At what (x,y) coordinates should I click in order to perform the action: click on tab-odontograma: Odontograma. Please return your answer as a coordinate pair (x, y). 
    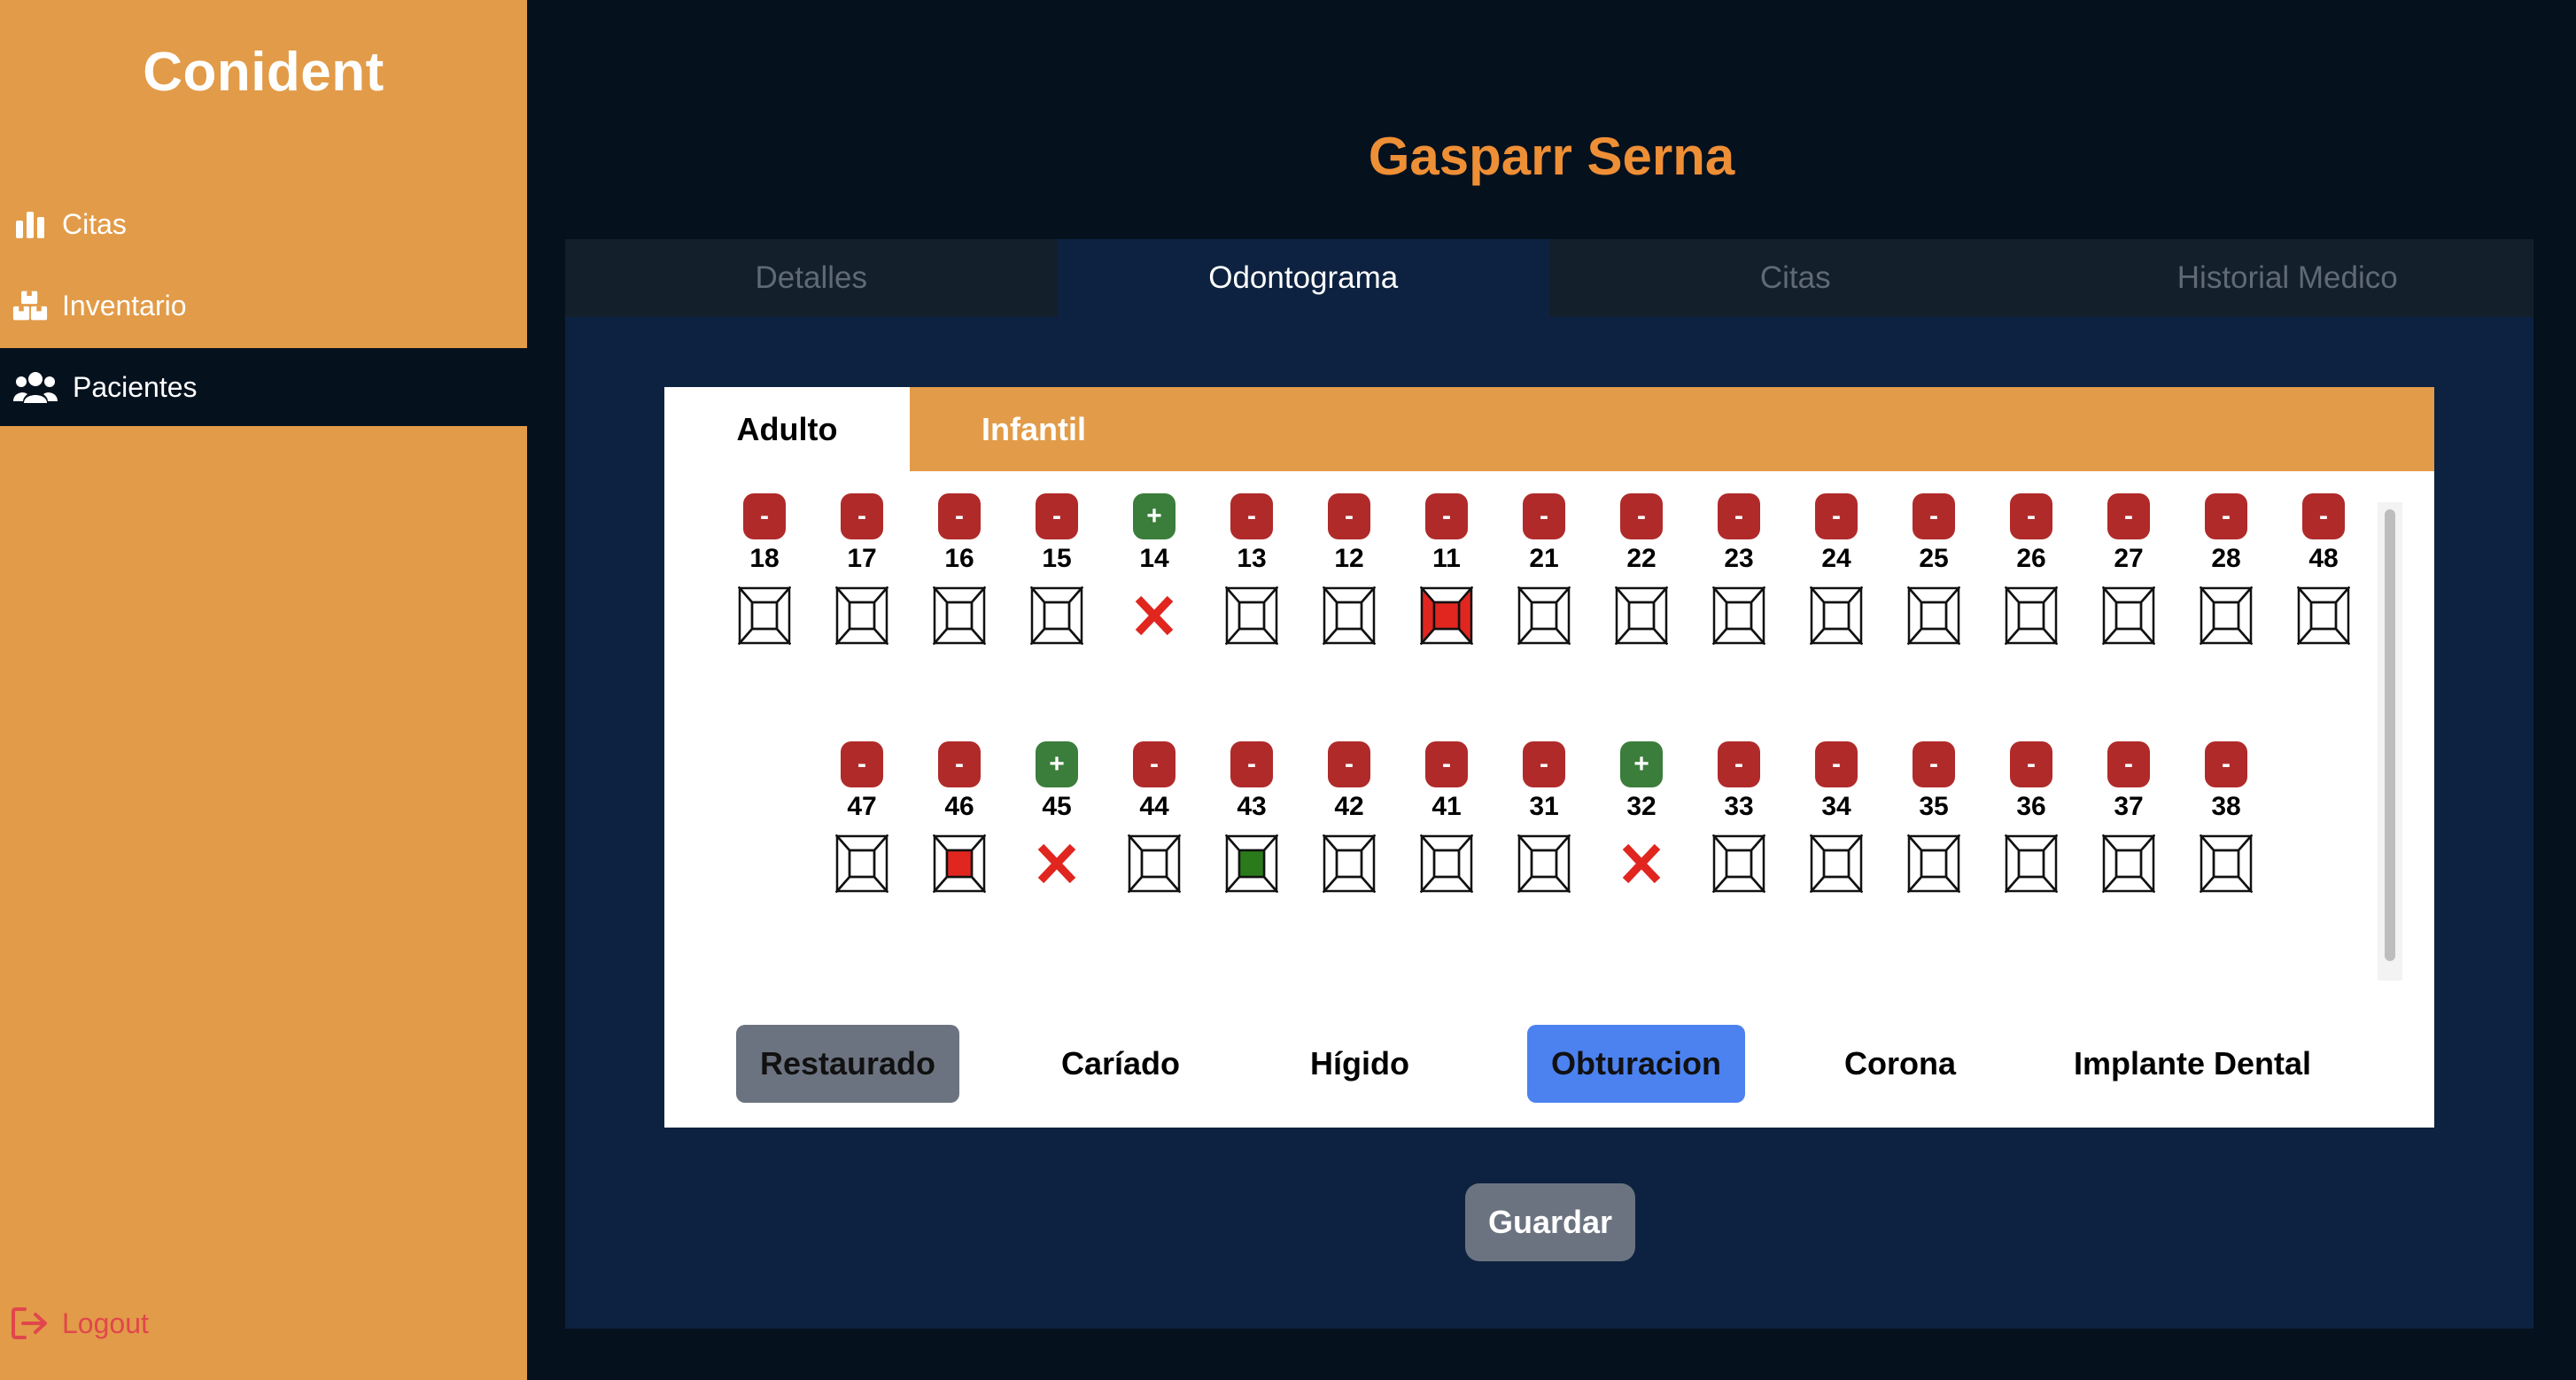
    Looking at the image, I should click on (1303, 278).